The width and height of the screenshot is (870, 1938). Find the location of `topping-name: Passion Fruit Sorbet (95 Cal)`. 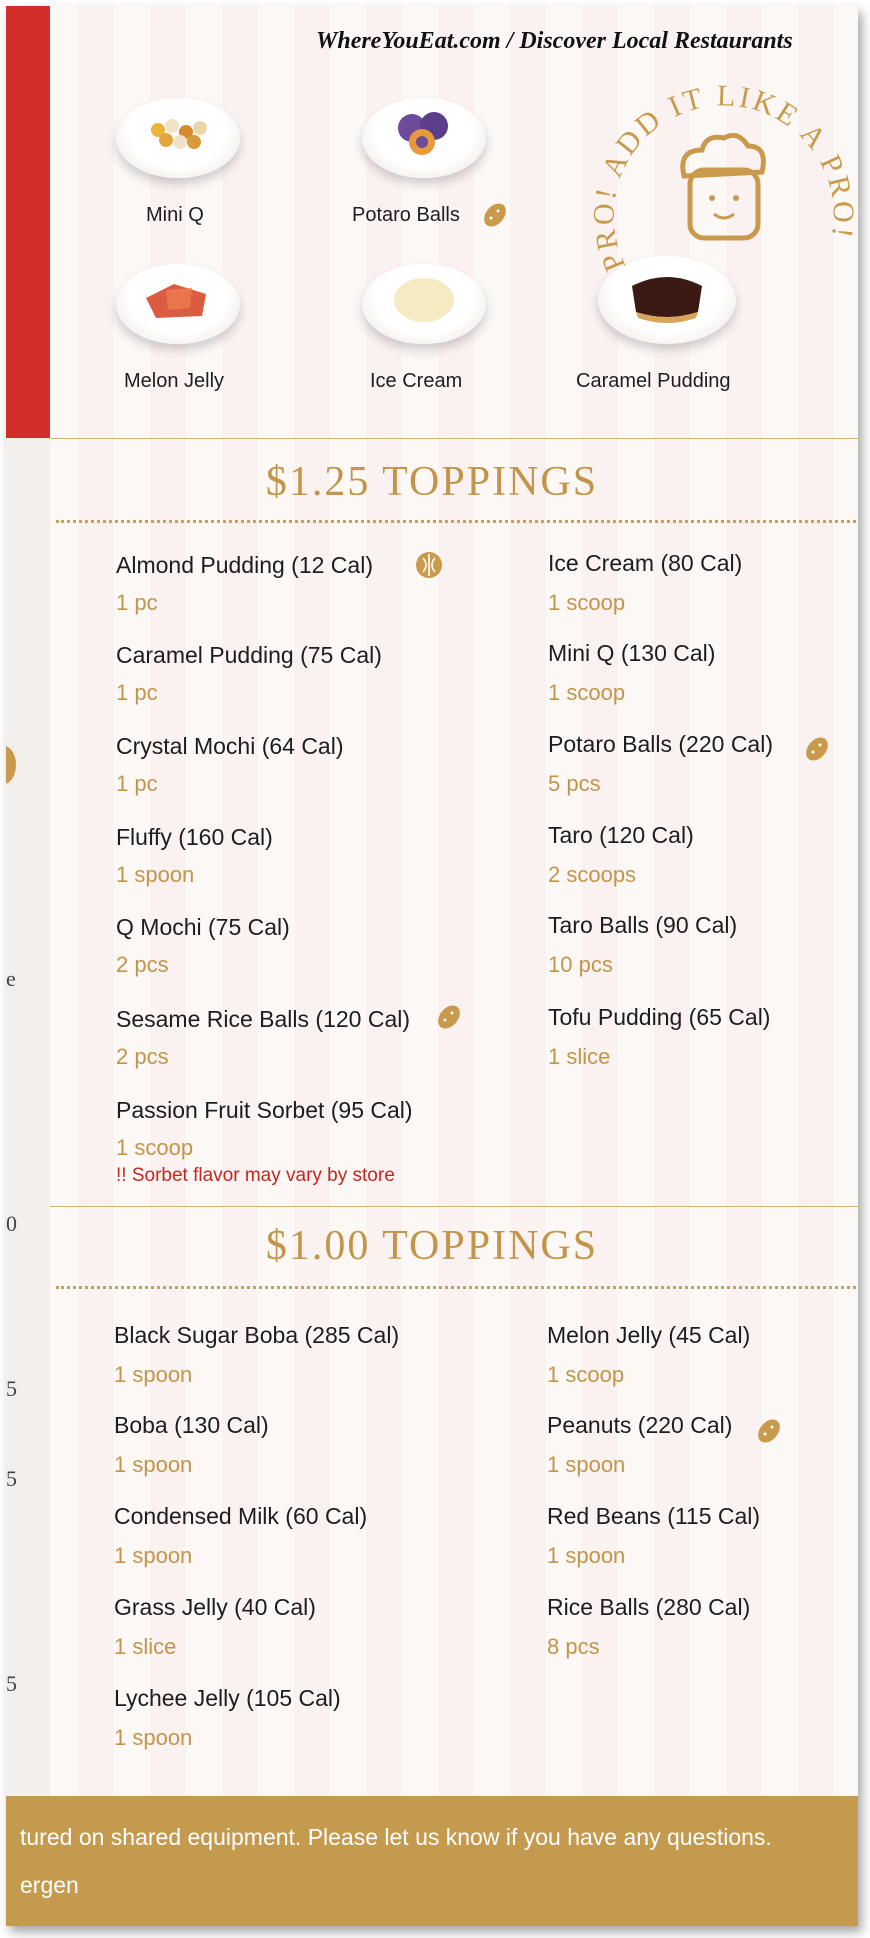

topping-name: Passion Fruit Sorbet (95 Cal) is located at coordinates (264, 1110).